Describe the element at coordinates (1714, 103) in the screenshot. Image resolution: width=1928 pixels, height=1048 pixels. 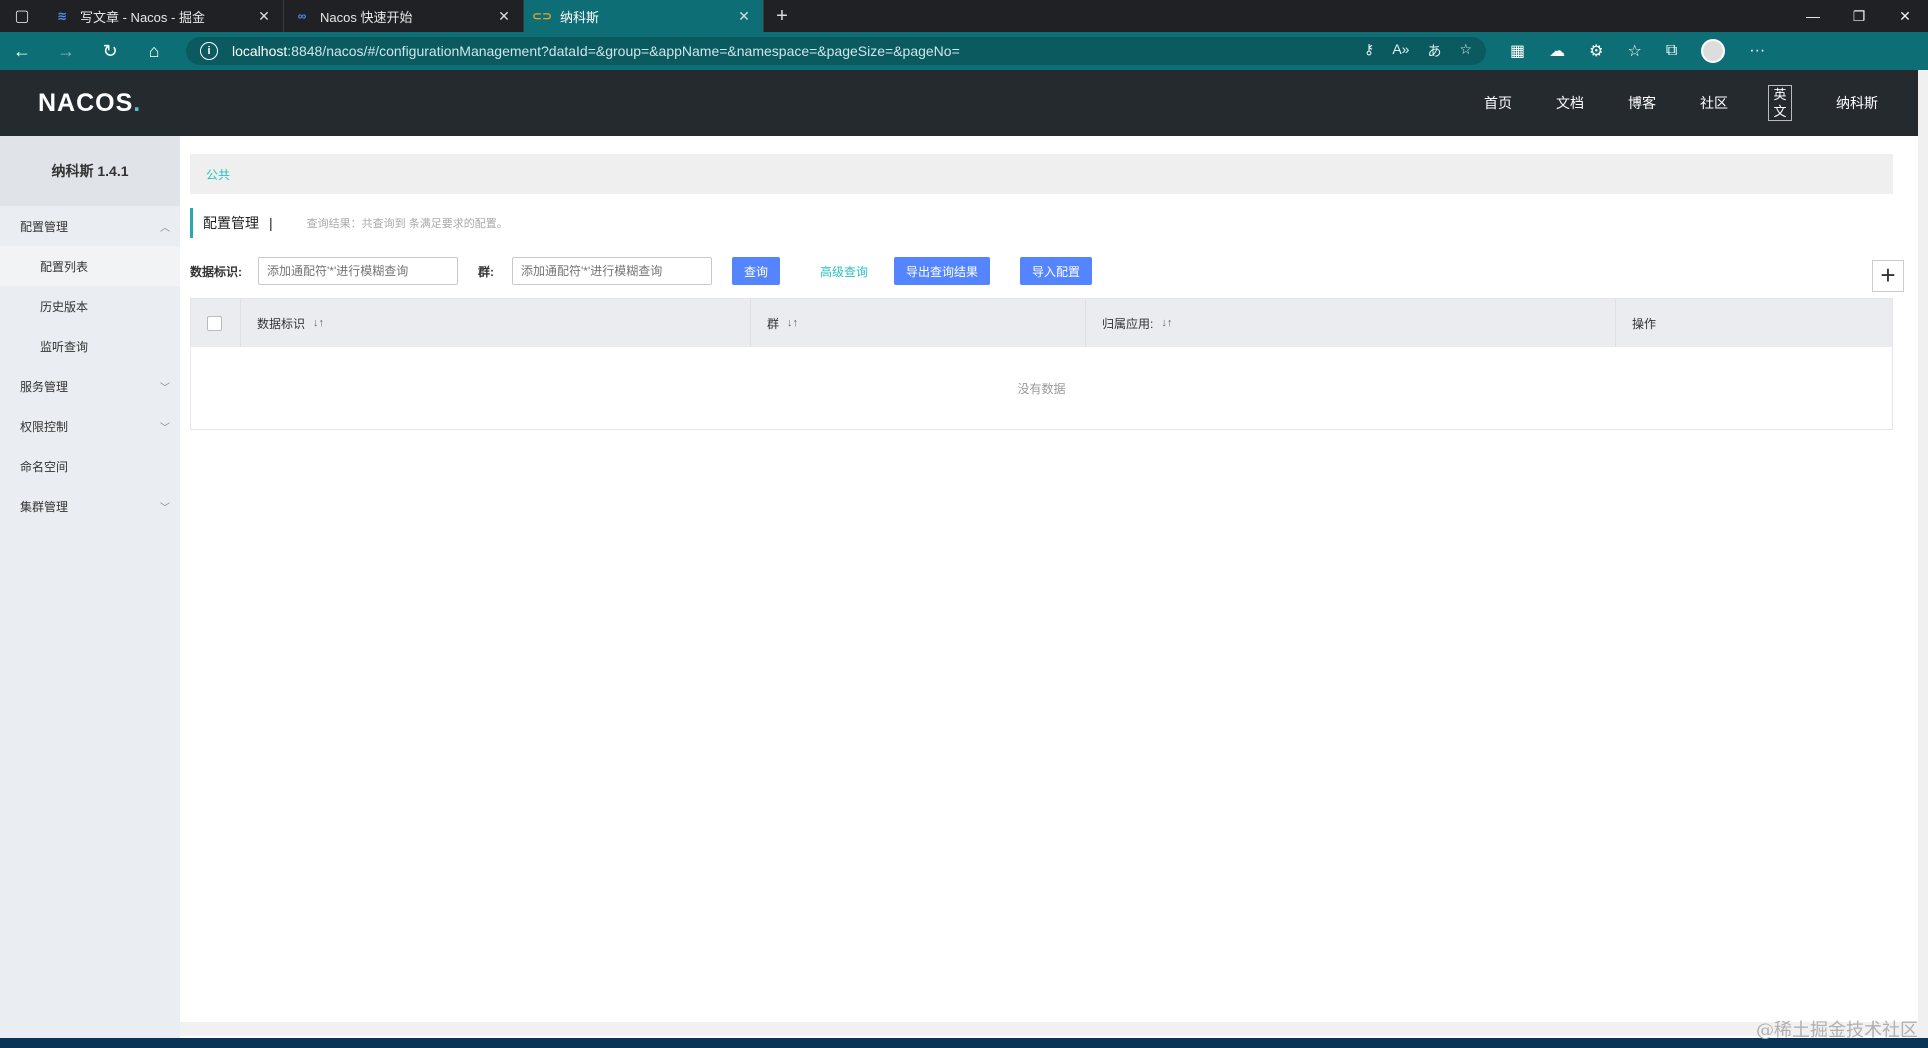
I see `nav-community: 社区` at that location.